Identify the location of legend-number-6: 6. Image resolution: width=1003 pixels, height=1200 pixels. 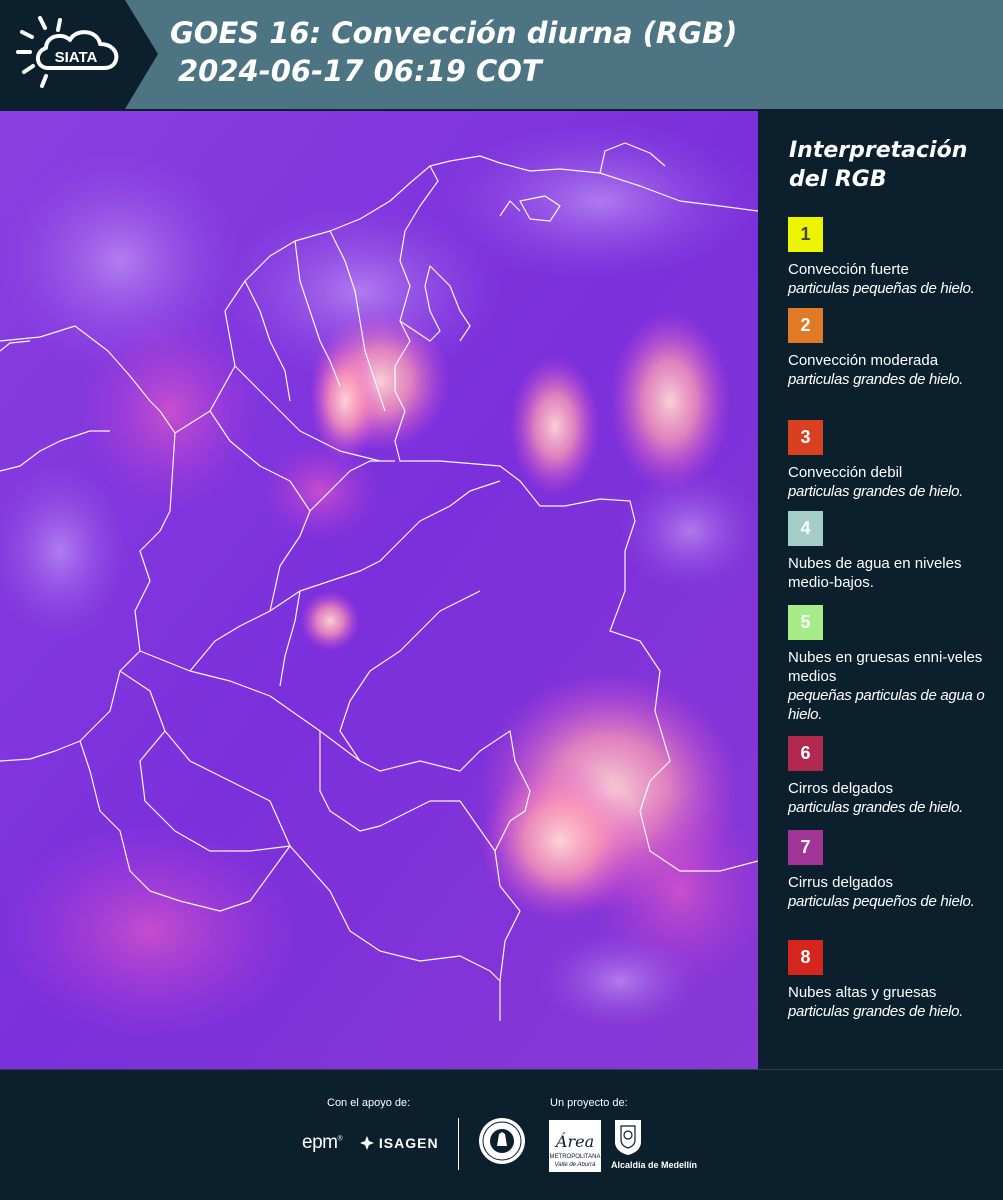
(805, 753).